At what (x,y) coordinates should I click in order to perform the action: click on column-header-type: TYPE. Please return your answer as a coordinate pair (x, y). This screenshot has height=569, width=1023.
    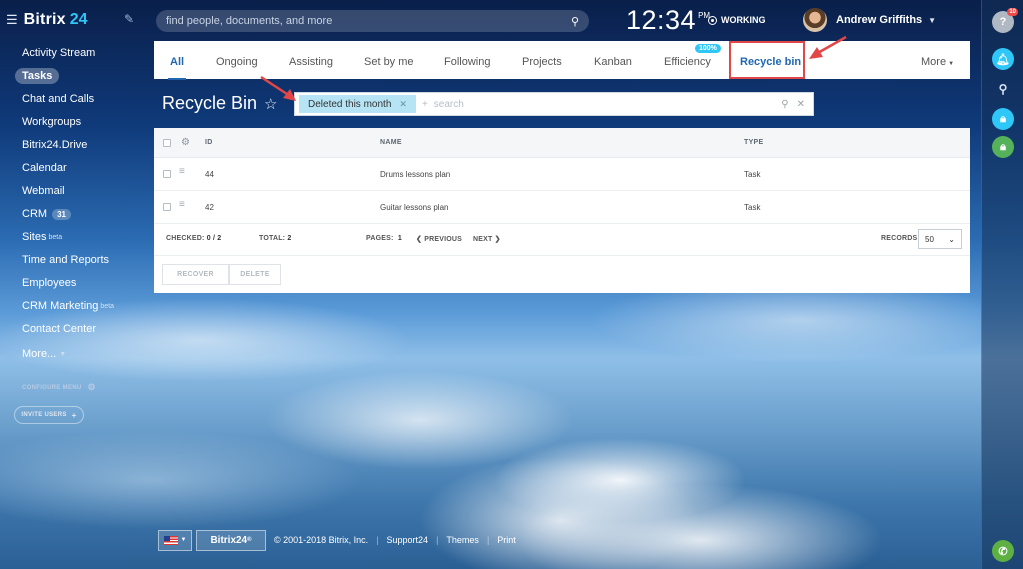
    Looking at the image, I should click on (753, 142).